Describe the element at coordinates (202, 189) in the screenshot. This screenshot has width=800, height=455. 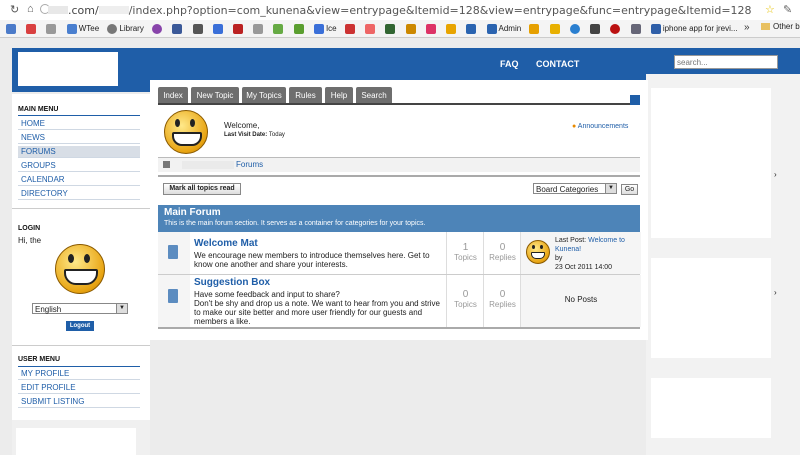
I see `mark-all-read-button: Mark all topics read` at that location.